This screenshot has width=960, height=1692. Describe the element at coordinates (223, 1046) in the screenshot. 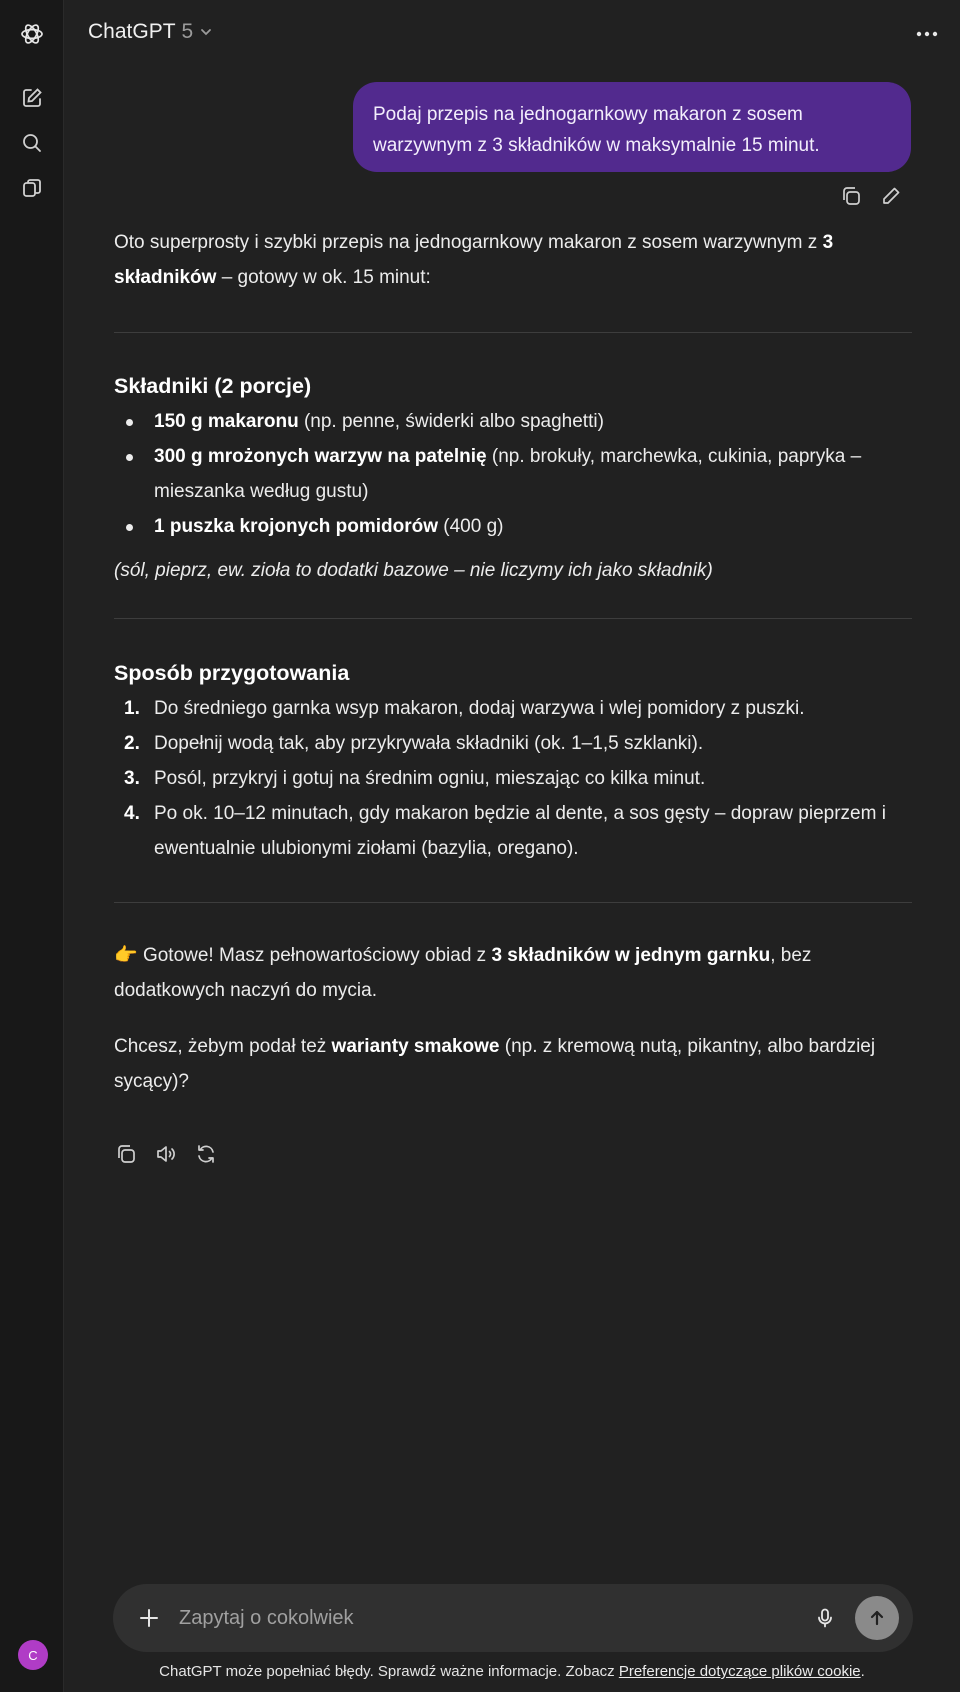

I see `question-text: Chcesz, żebym podał też` at that location.